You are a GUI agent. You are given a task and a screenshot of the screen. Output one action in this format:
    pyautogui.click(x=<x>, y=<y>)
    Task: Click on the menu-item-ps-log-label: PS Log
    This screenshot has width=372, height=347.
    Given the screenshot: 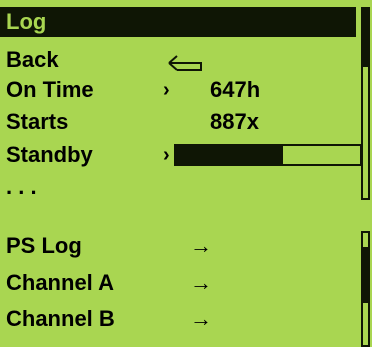 What is the action you would take?
    pyautogui.click(x=44, y=245)
    